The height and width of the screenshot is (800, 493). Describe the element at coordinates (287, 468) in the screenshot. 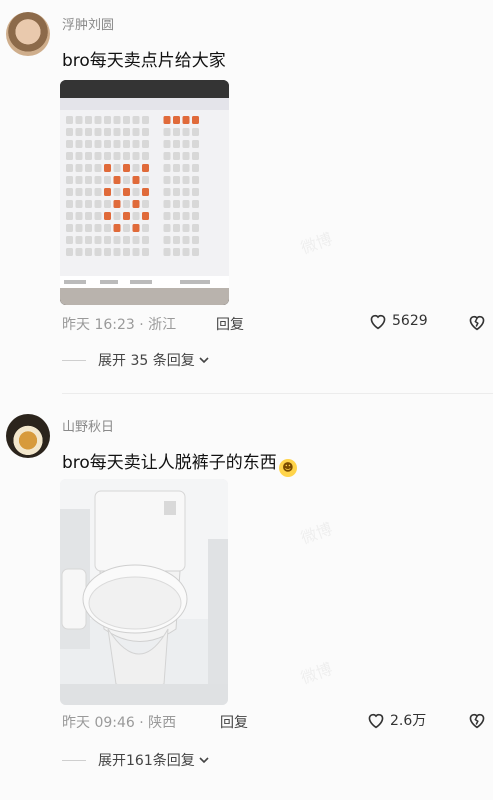

I see `grin-emoji-icon: ☻` at that location.